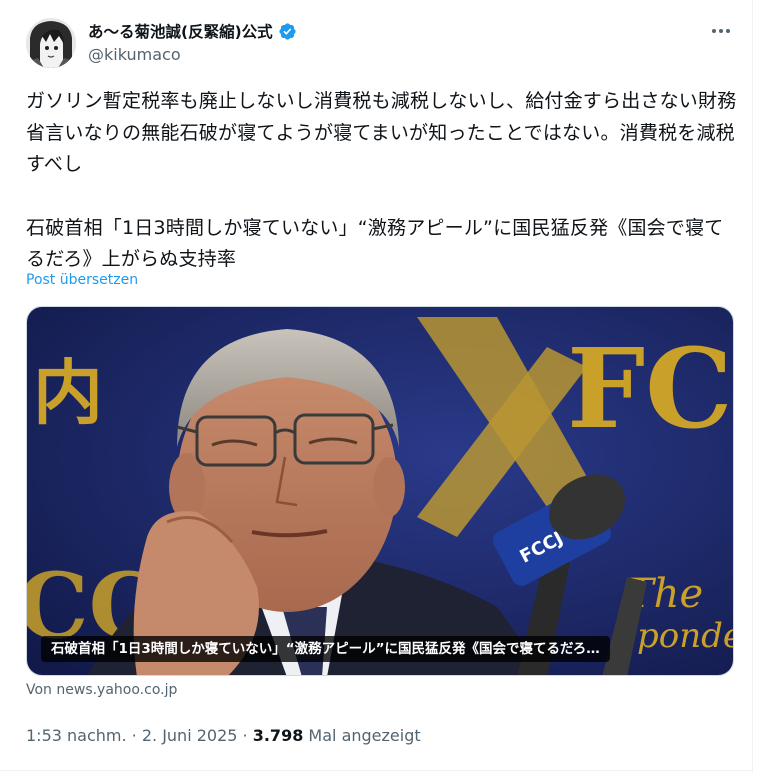 The height and width of the screenshot is (772, 782). I want to click on views-label: Mal angezeigt, so click(364, 735).